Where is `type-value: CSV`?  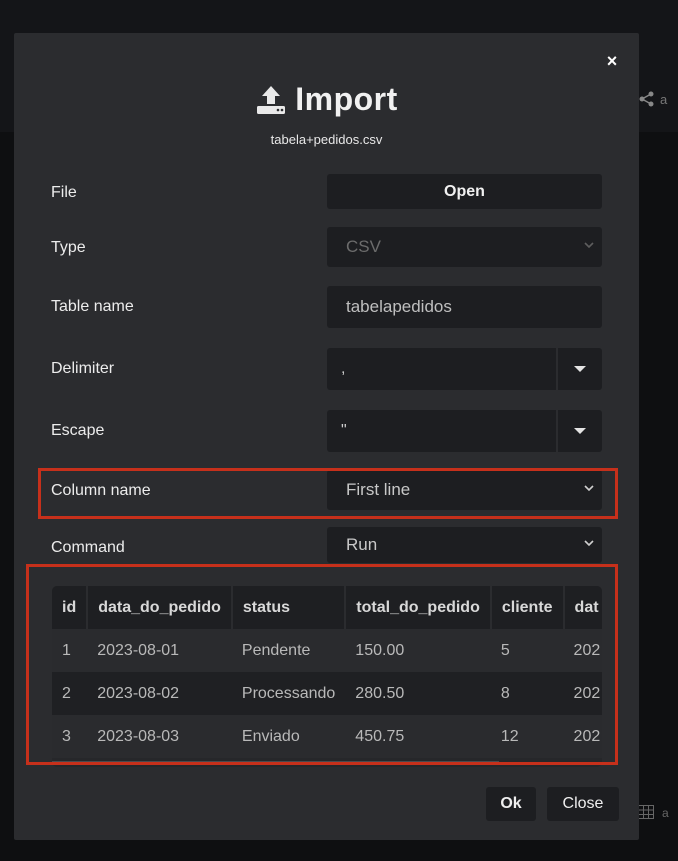
type-value: CSV is located at coordinates (363, 246).